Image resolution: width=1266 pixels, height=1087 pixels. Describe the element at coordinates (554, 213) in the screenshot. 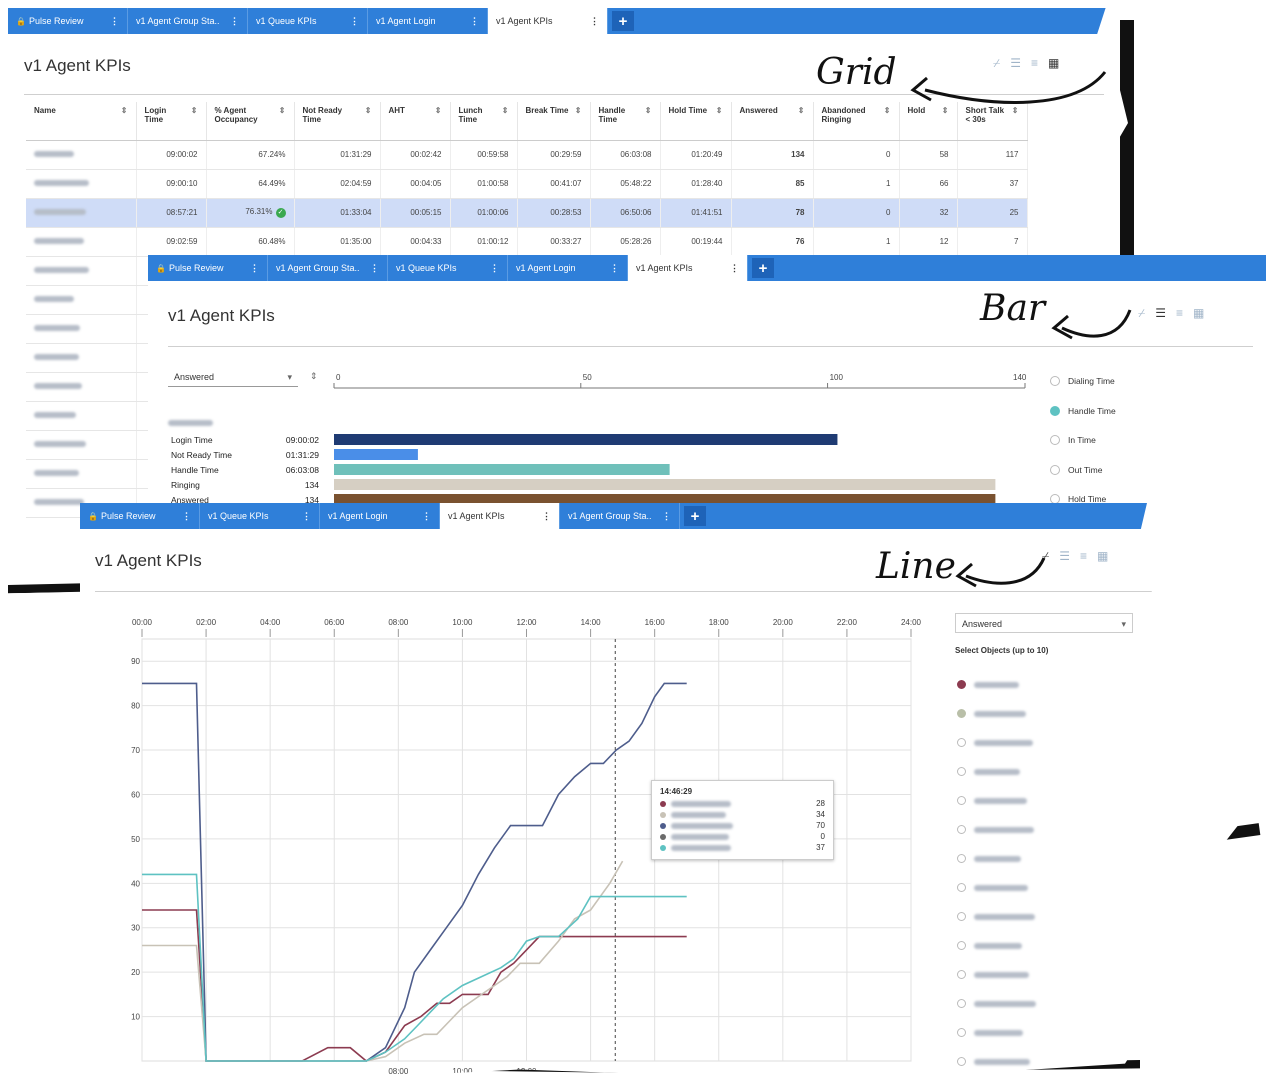

I see `table-cell: 00:28:53` at that location.